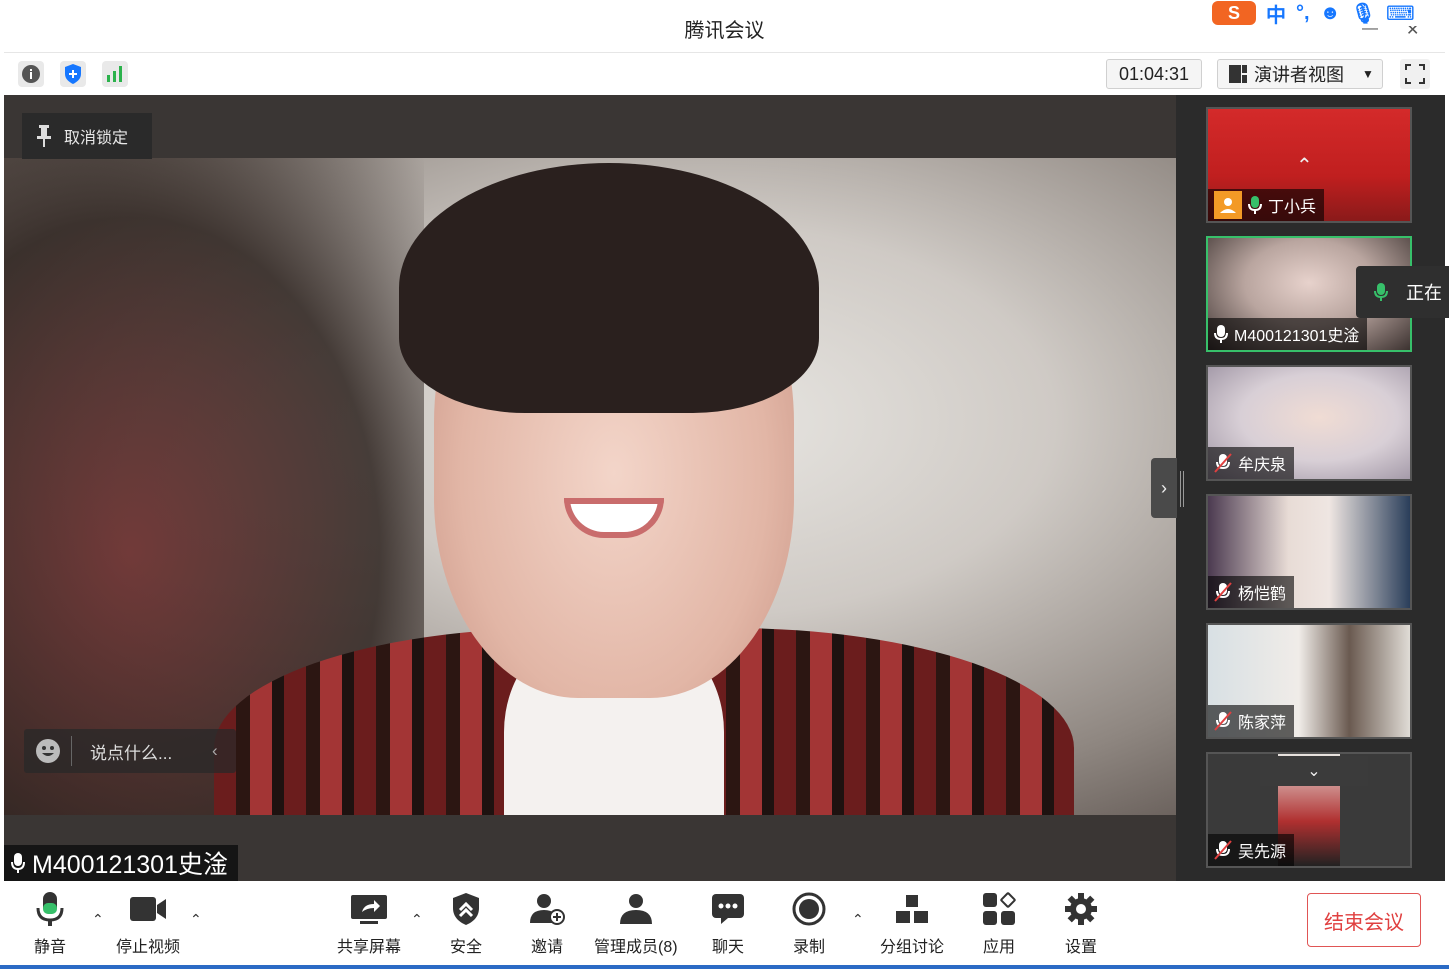 This screenshot has height=969, width=1449. What do you see at coordinates (546, 947) in the screenshot?
I see `invite-label: 邀请` at bounding box center [546, 947].